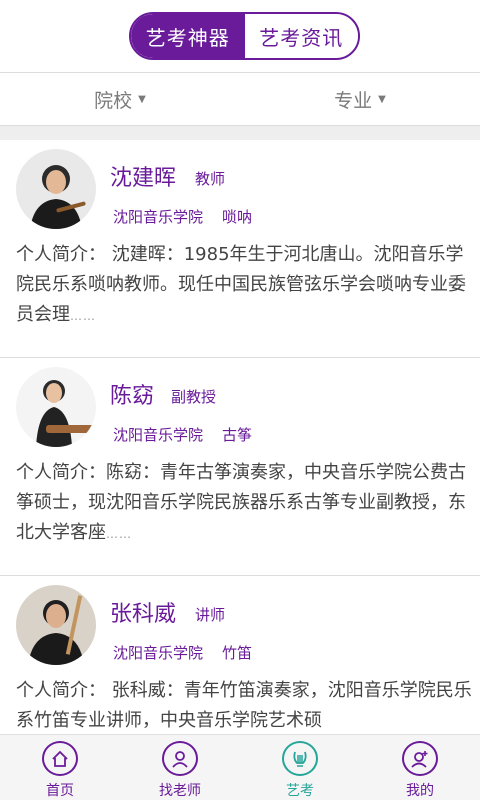  What do you see at coordinates (188, 36) in the screenshot?
I see `tab-art-exam-tool: 艺考神器` at bounding box center [188, 36].